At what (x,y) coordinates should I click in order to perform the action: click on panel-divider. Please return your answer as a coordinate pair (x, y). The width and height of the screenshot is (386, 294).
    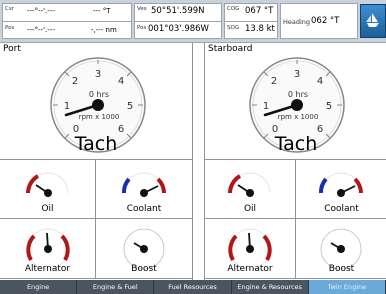
    Looking at the image, I should click on (198, 161).